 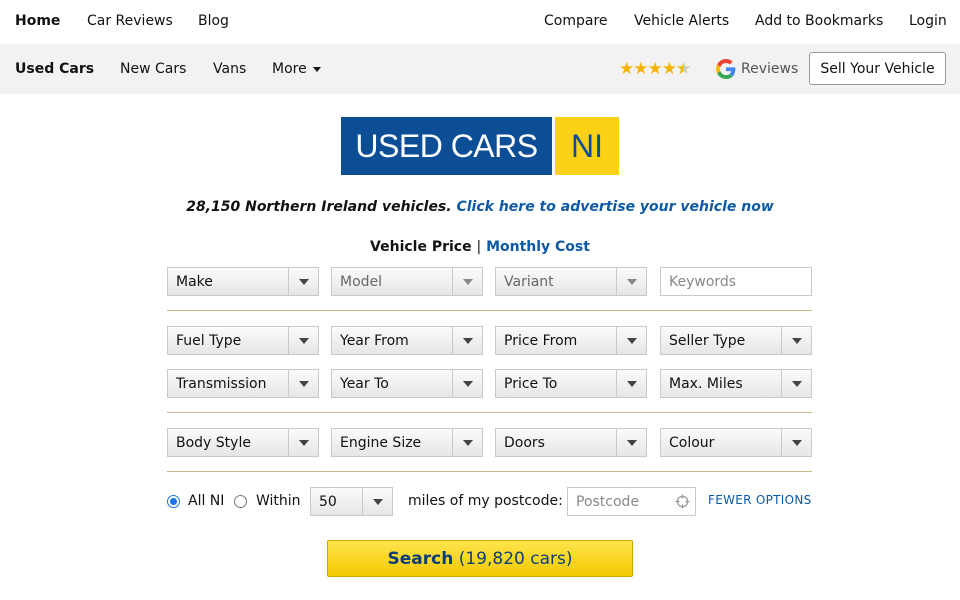 What do you see at coordinates (206, 501) in the screenshot?
I see `all-ni-label: All NI` at bounding box center [206, 501].